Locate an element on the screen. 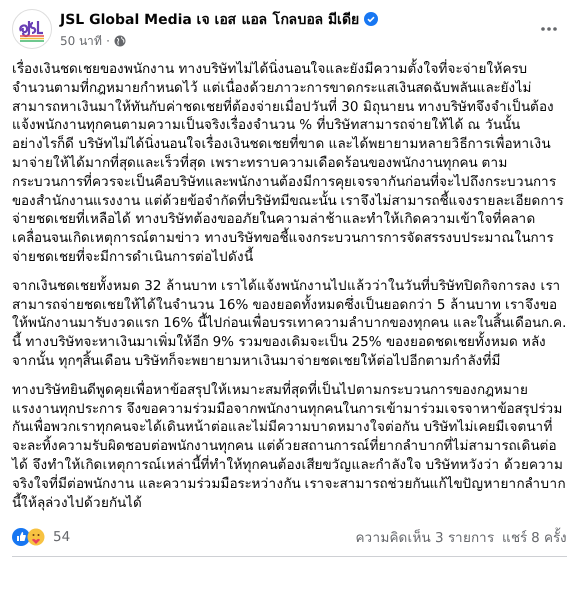  comments-count: ความคิดเห็น 3 รายการ is located at coordinates (425, 537).